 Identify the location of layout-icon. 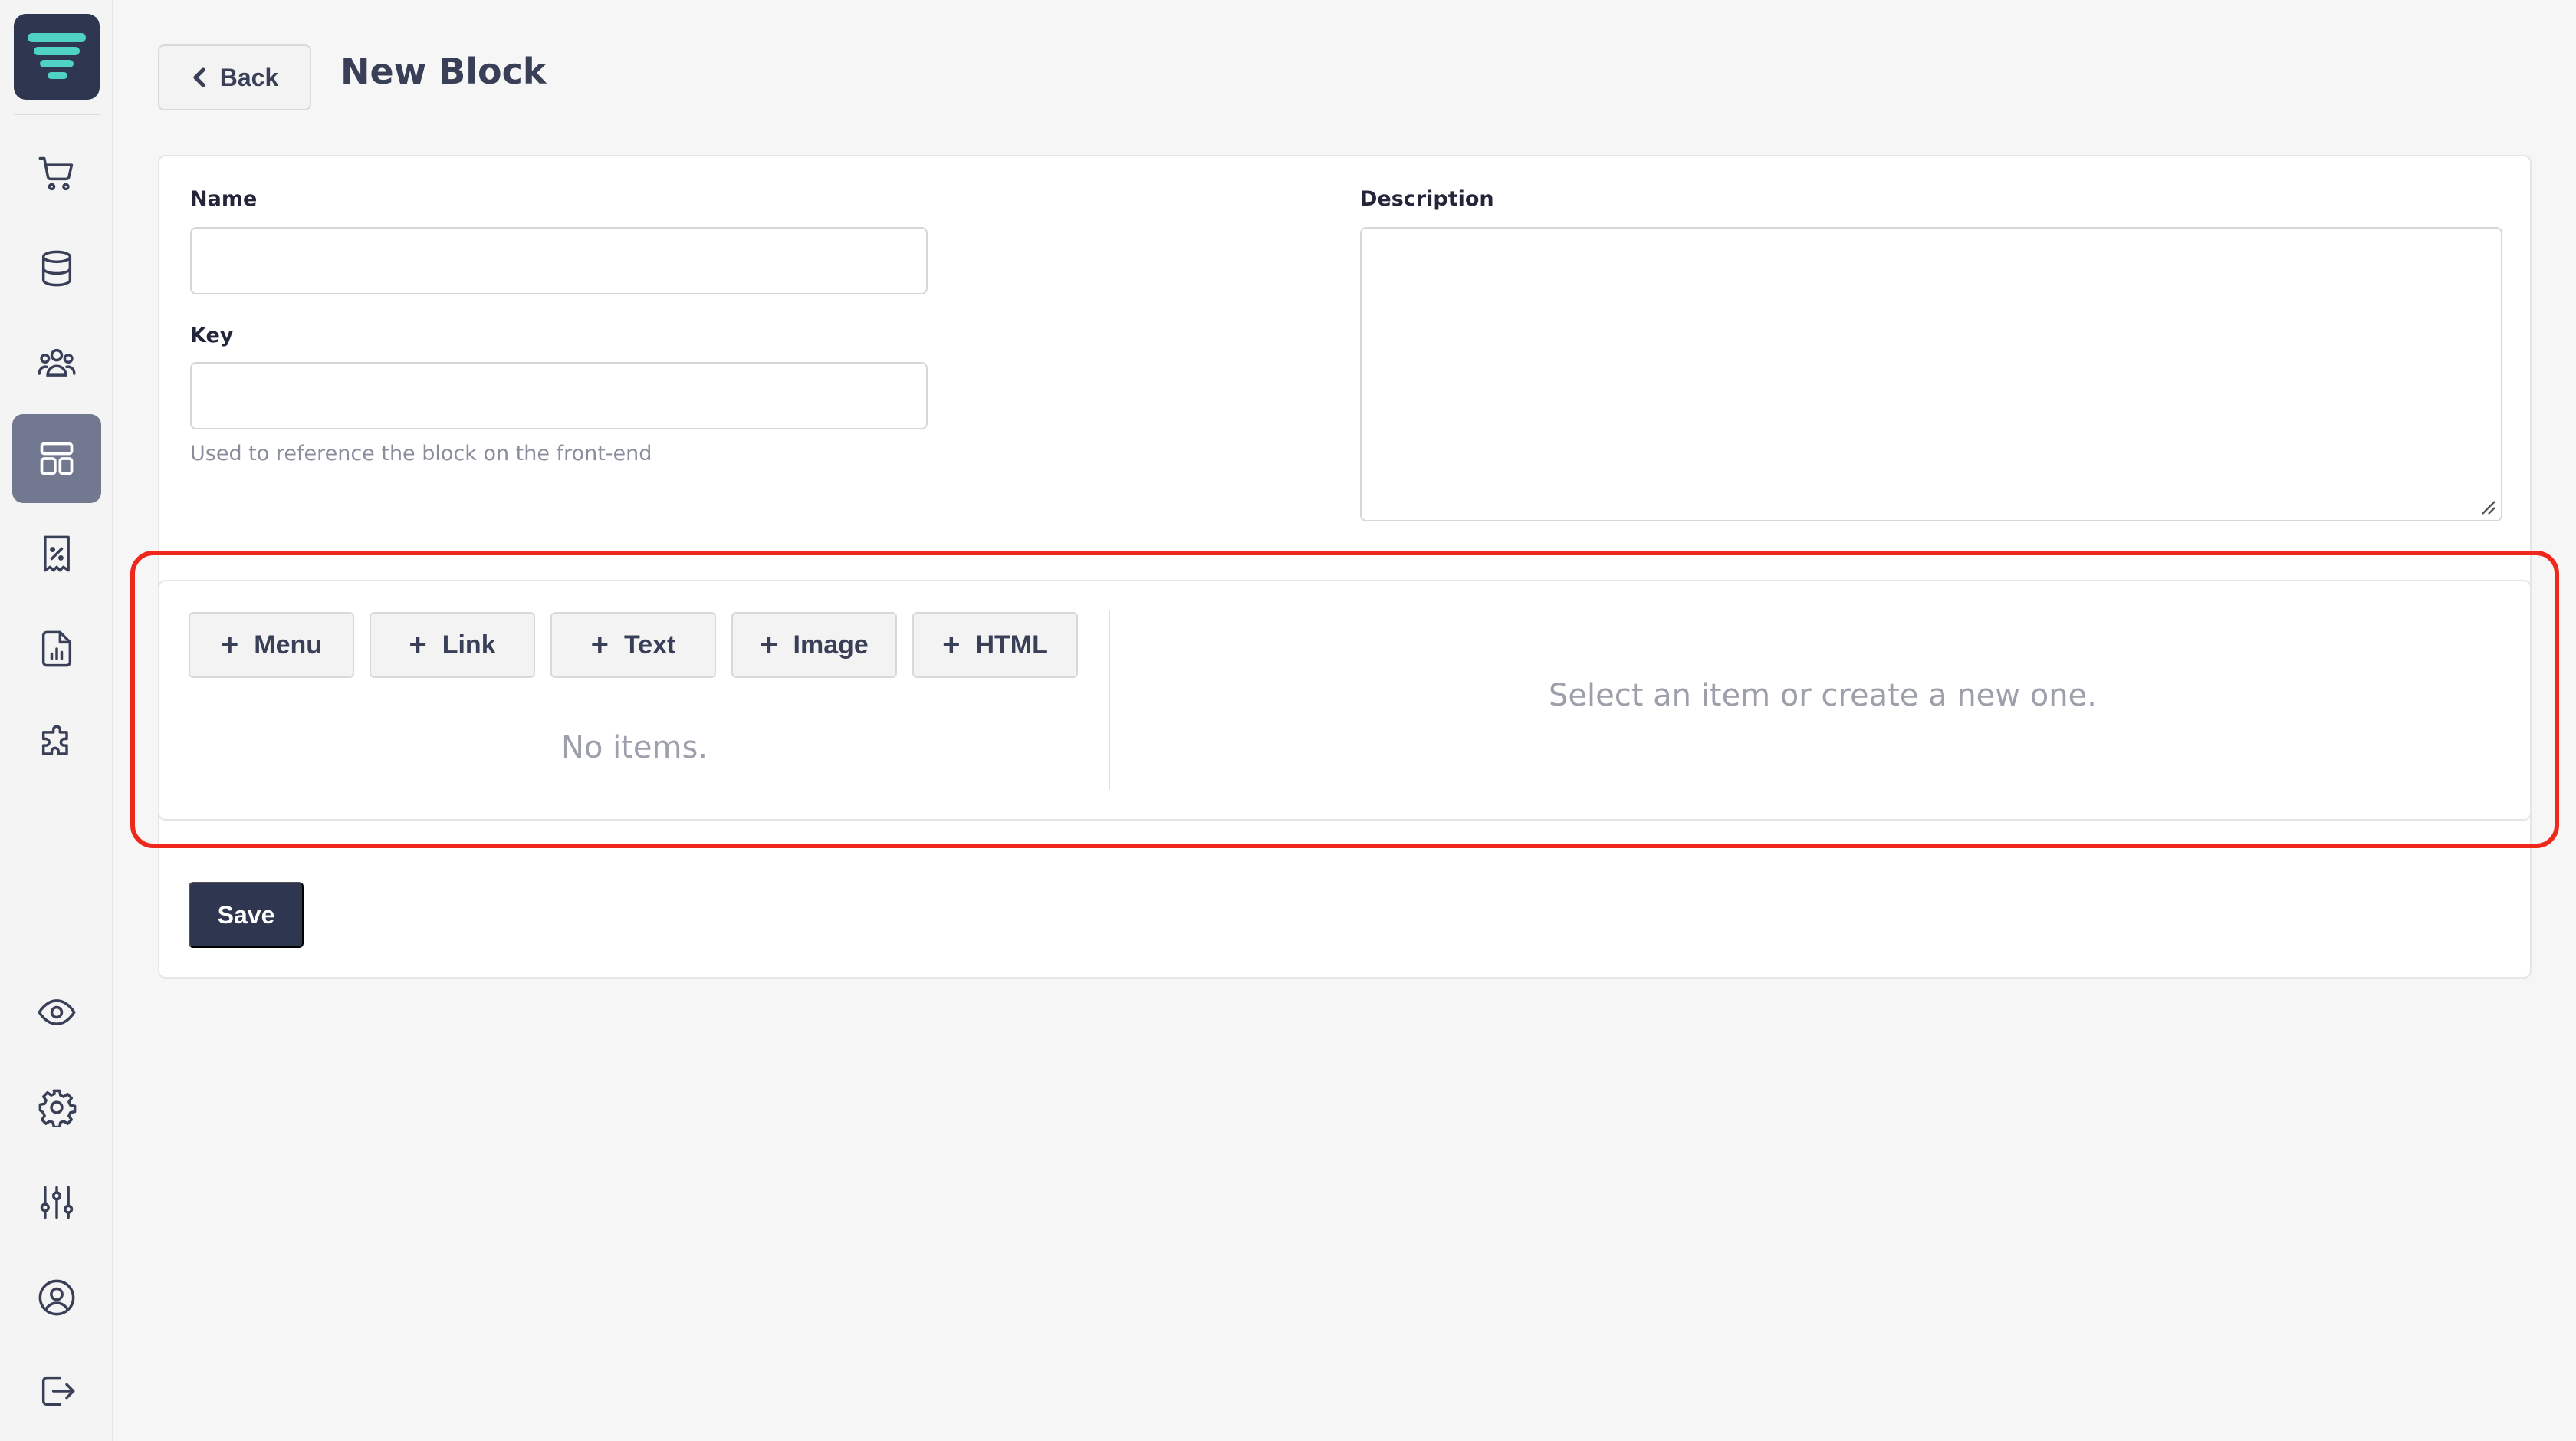
(57, 458).